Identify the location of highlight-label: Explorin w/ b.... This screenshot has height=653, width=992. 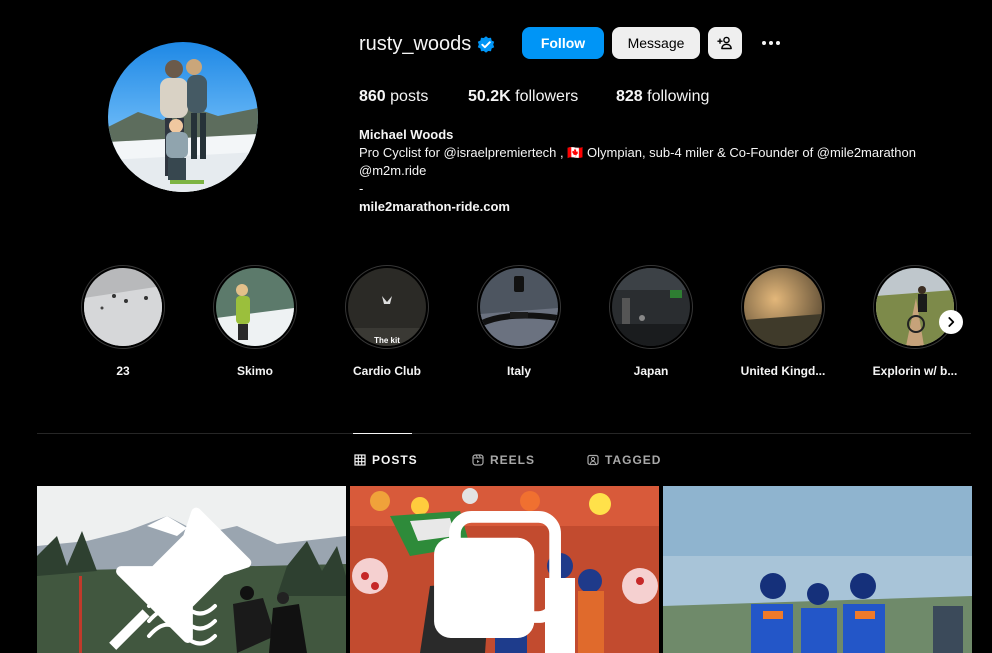
(915, 371).